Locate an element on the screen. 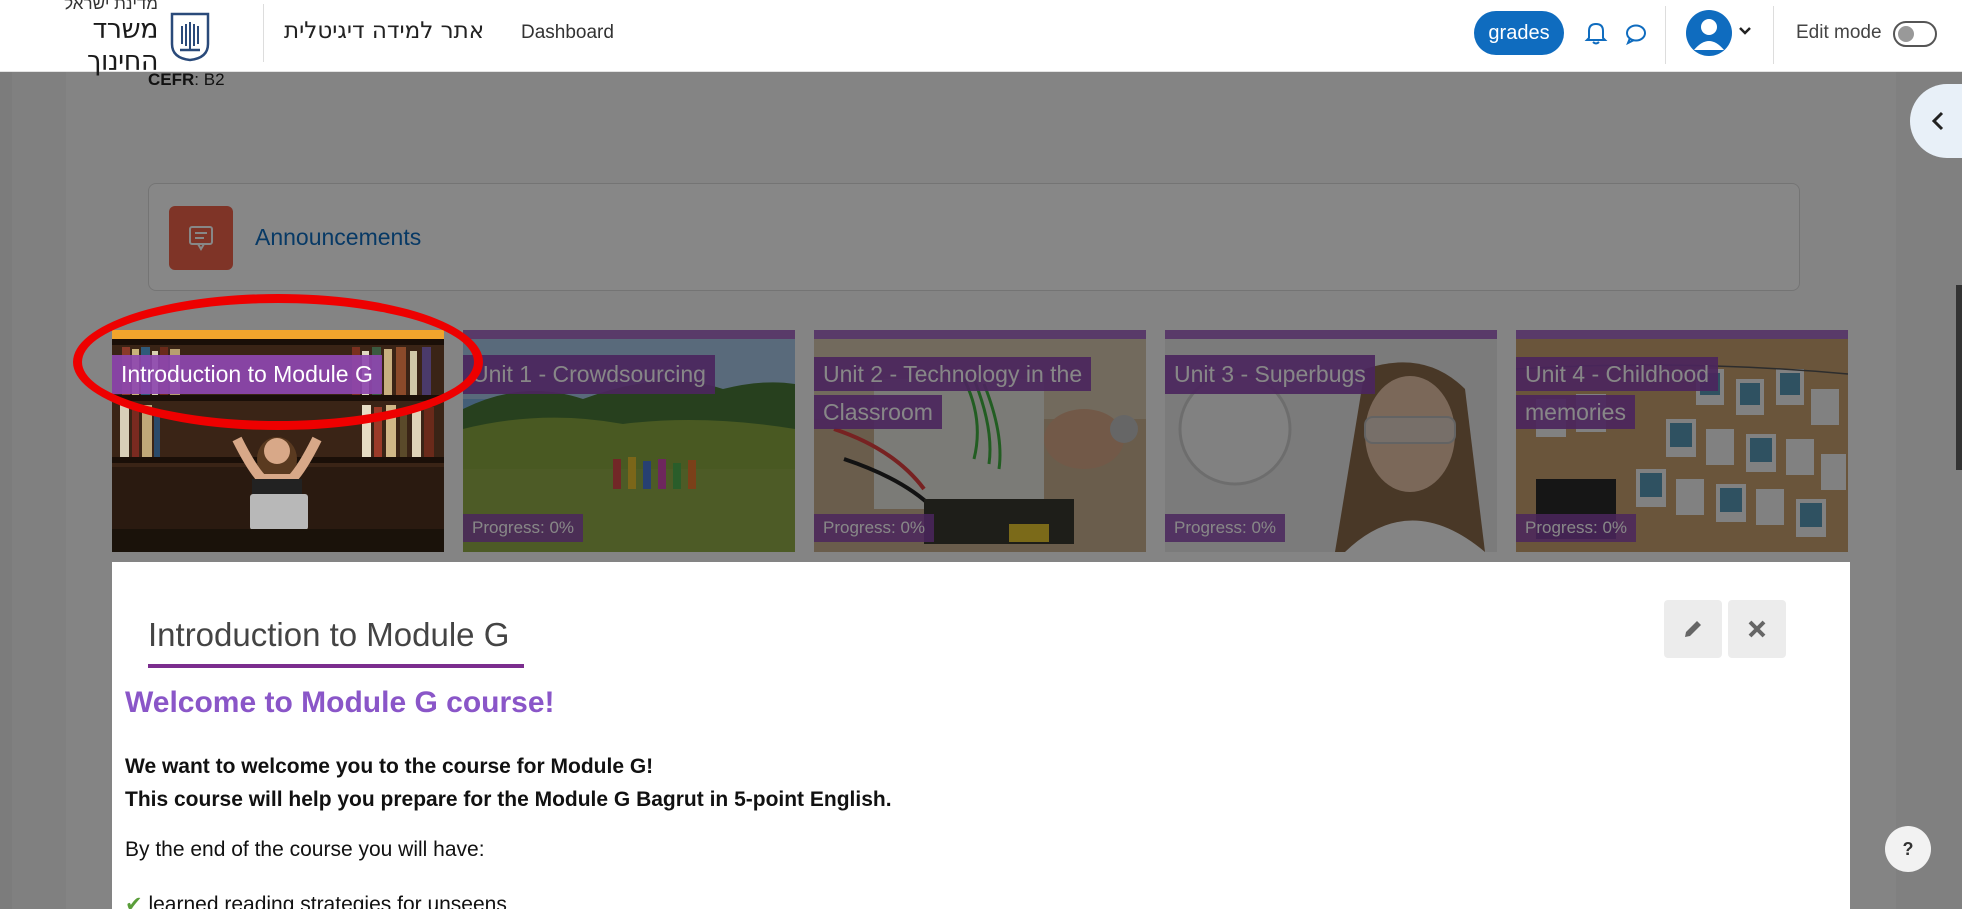  edit-mode-toggle is located at coordinates (1915, 34).